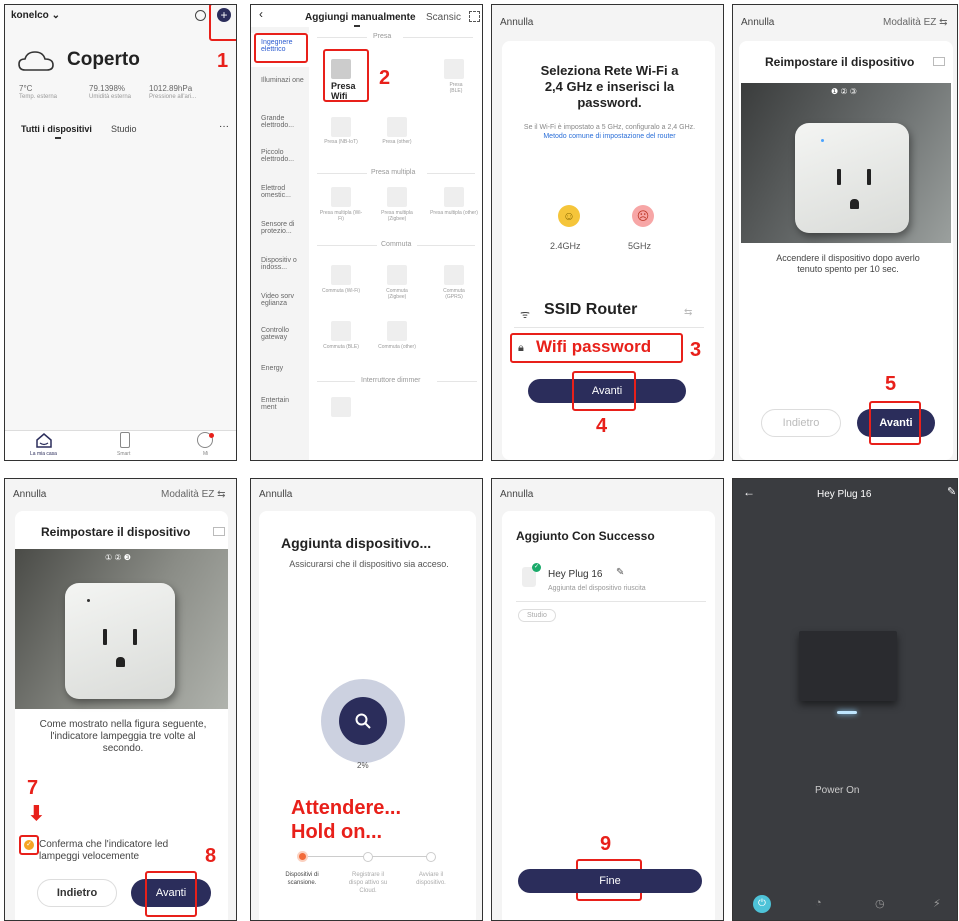  What do you see at coordinates (397, 347) in the screenshot?
I see `device-label: Commuta (other)` at bounding box center [397, 347].